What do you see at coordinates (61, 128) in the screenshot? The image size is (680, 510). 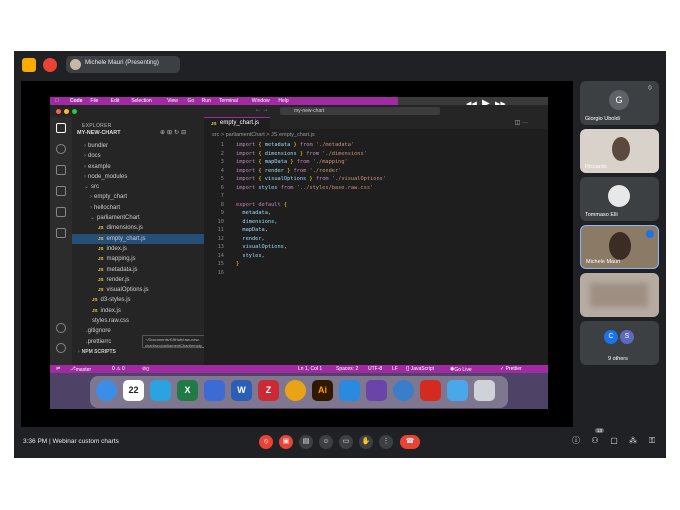 I see `files-icon` at bounding box center [61, 128].